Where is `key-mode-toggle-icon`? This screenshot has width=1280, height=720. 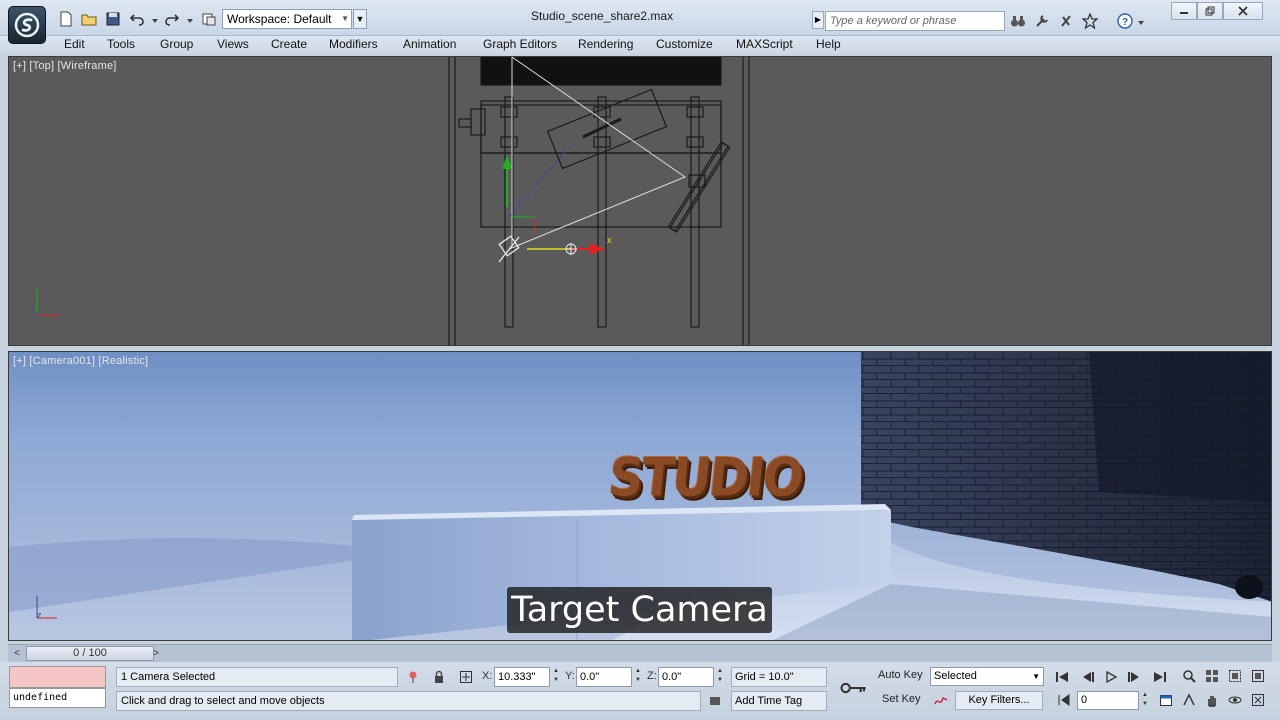
key-mode-toggle-icon is located at coordinates (1064, 700).